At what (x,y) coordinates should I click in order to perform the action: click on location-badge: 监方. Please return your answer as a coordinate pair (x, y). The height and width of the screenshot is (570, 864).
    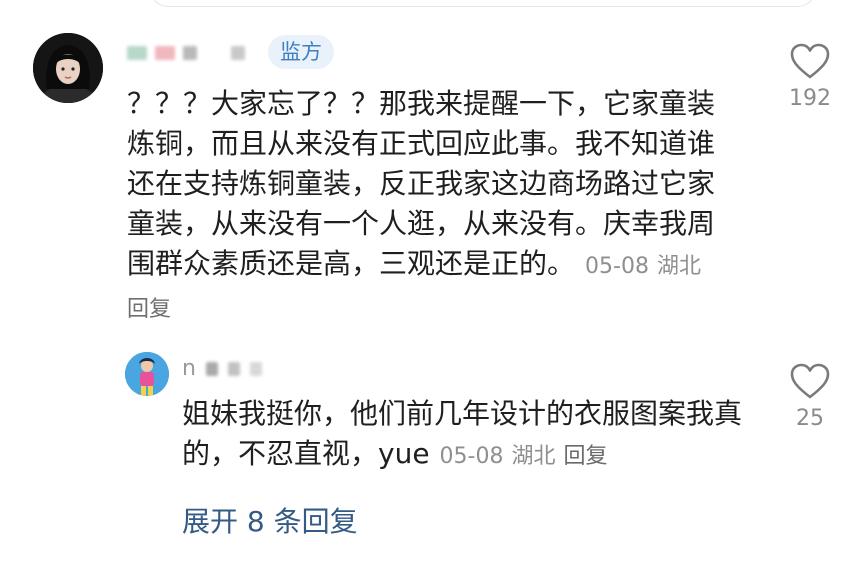
    Looking at the image, I should click on (301, 52).